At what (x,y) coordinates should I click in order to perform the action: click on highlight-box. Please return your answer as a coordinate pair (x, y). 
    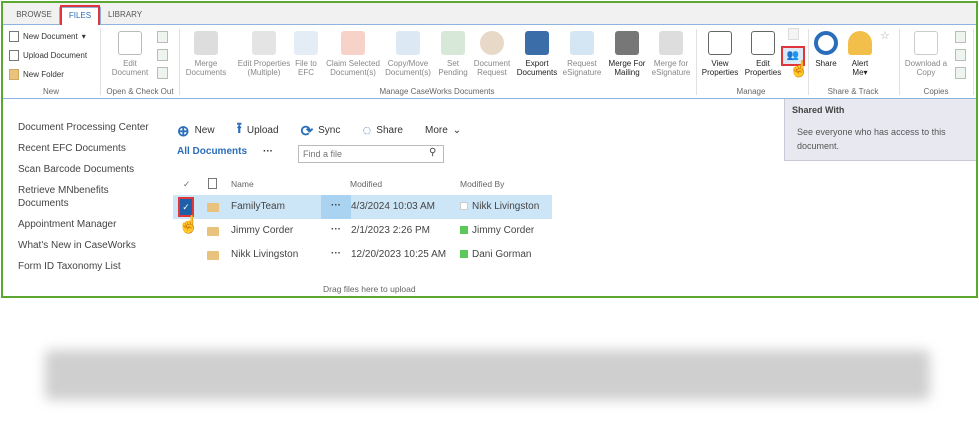
    Looking at the image, I should click on (80, 16).